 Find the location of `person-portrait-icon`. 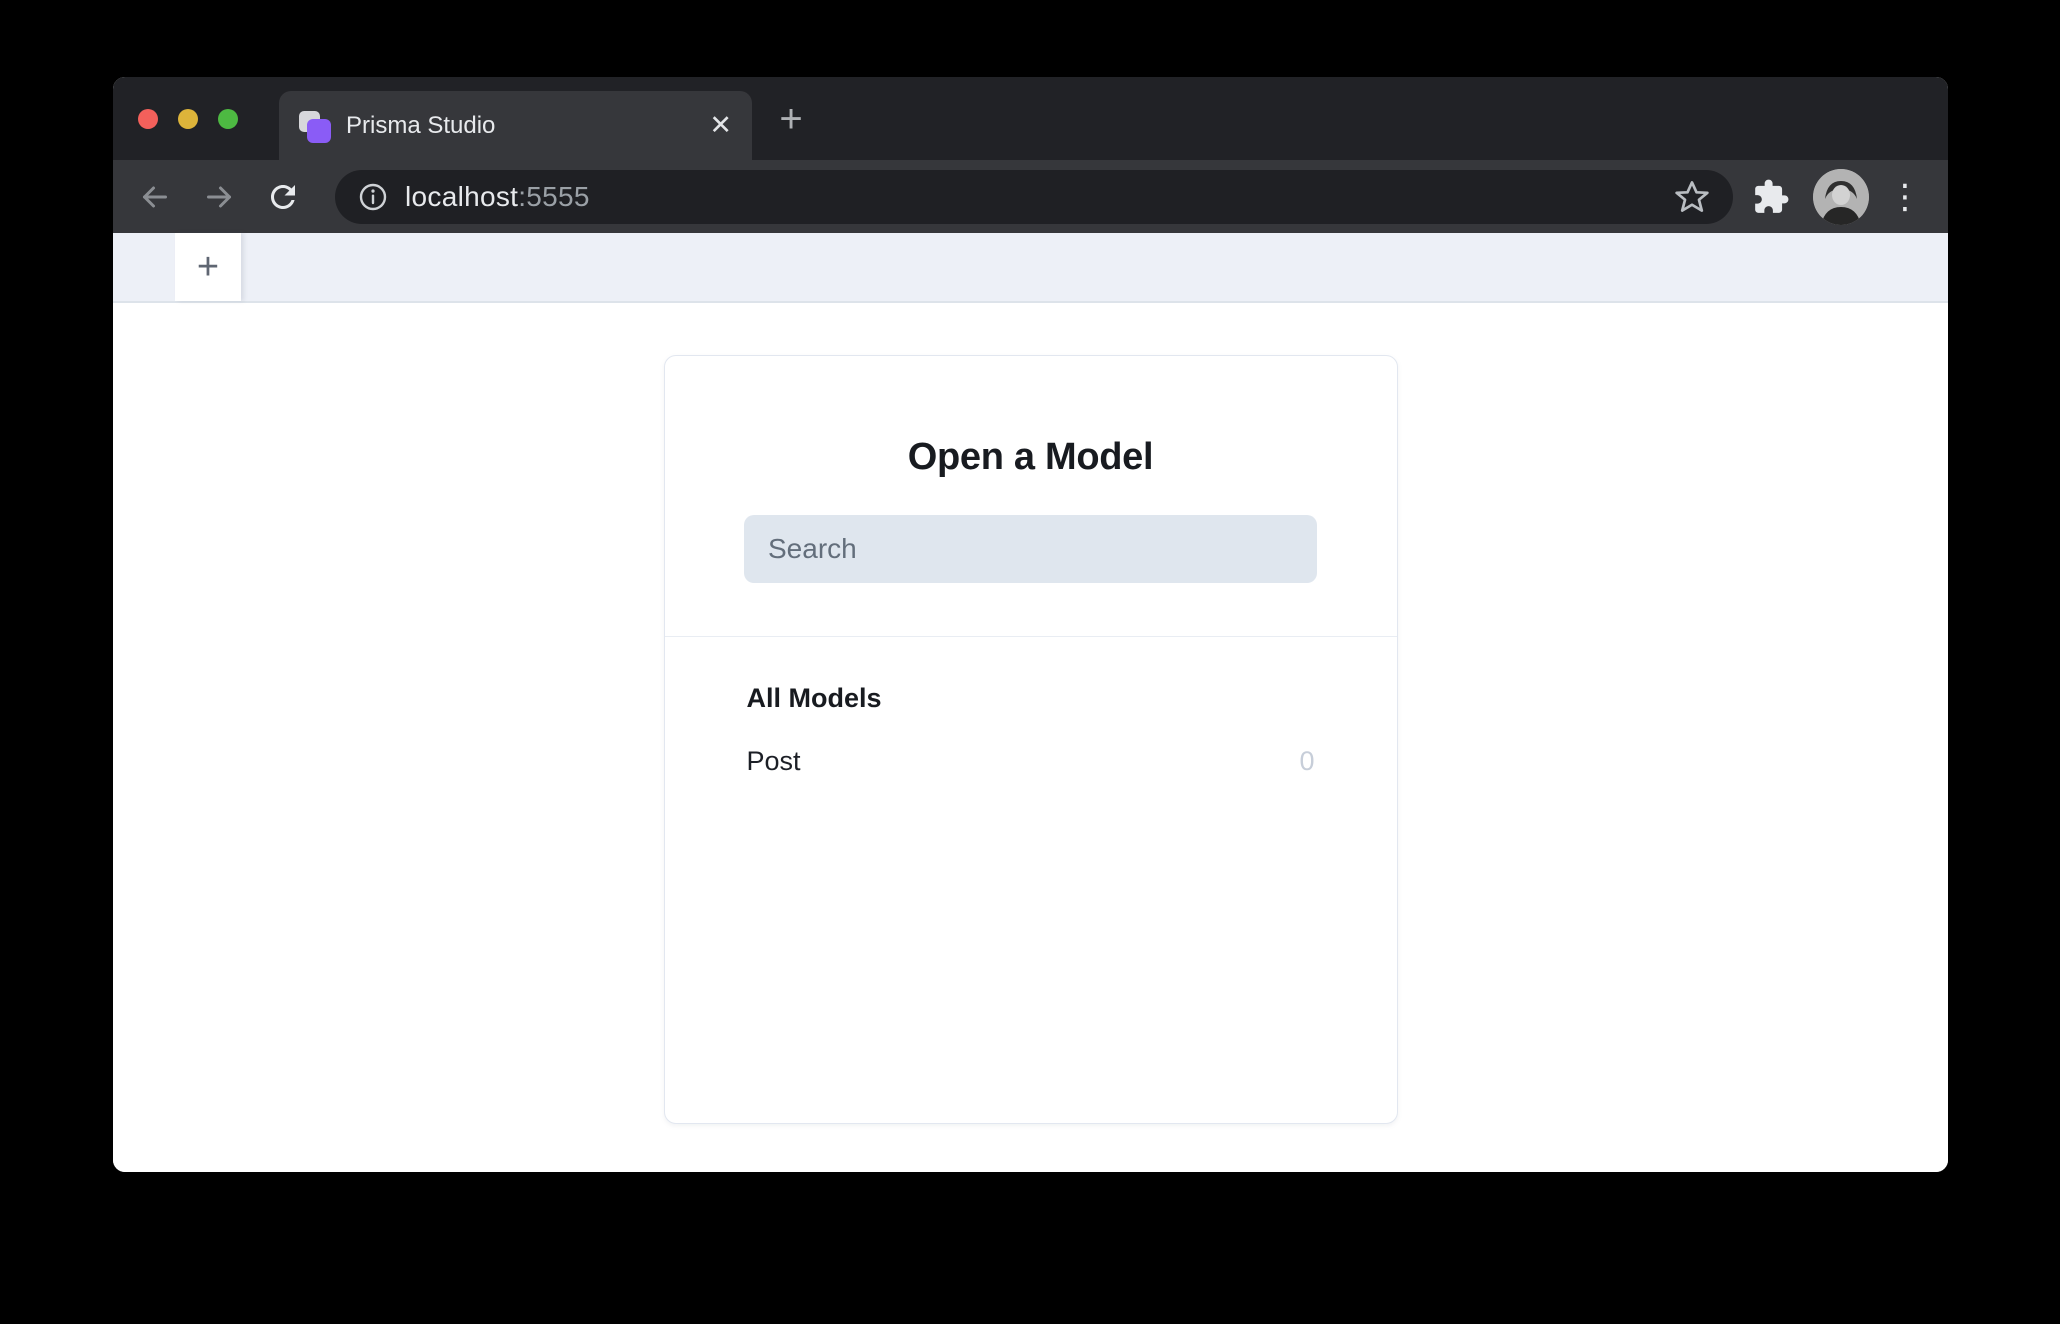

person-portrait-icon is located at coordinates (1841, 196).